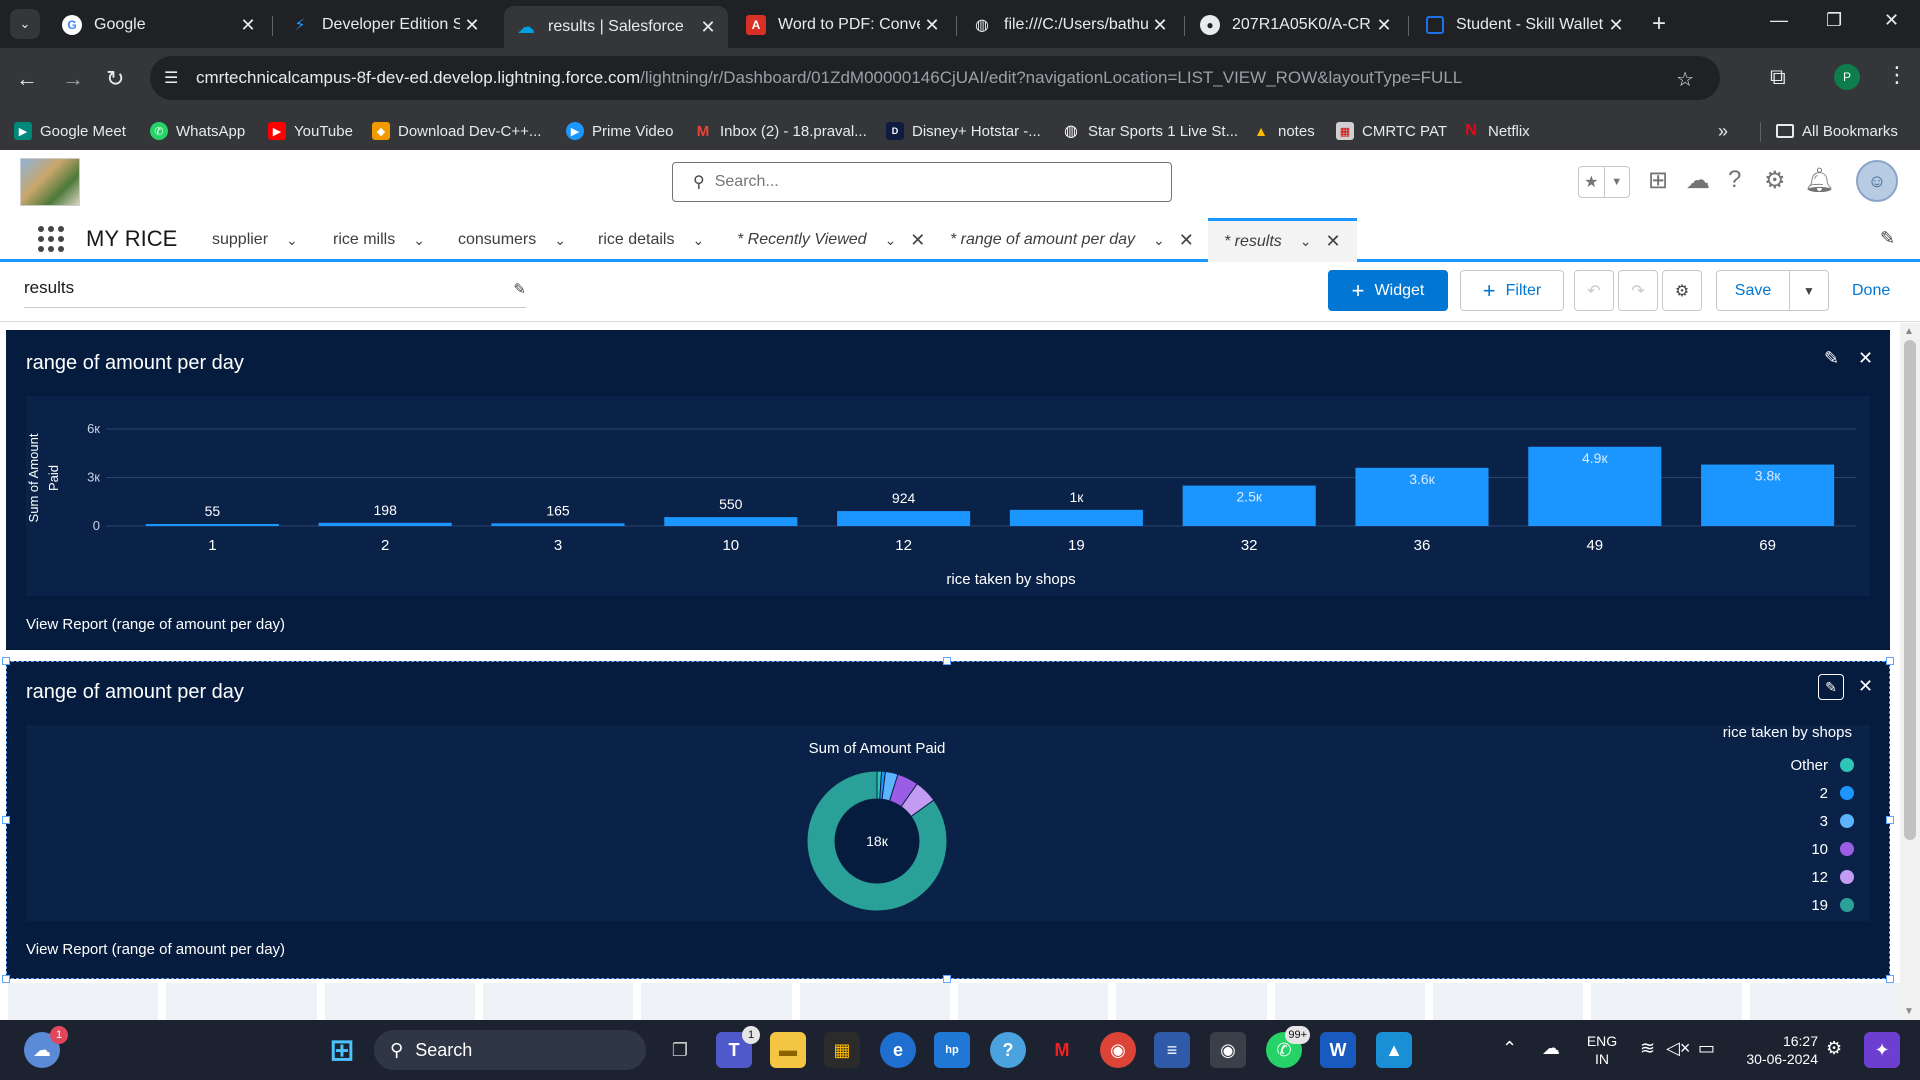 Image resolution: width=1920 pixels, height=1080 pixels. I want to click on mcafee-icon: M, so click(1062, 1050).